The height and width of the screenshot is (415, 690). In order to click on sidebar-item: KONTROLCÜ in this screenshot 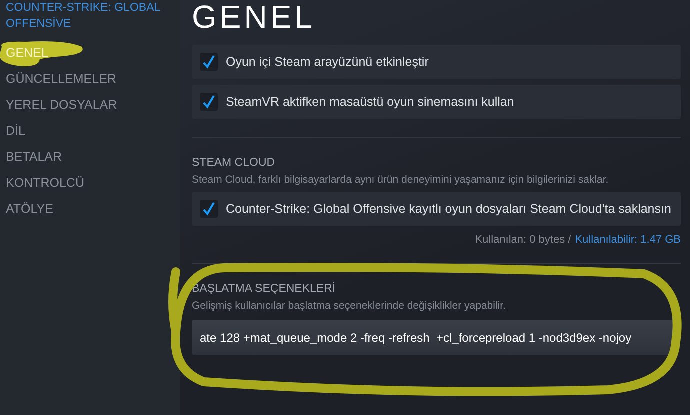, I will do `click(45, 183)`.